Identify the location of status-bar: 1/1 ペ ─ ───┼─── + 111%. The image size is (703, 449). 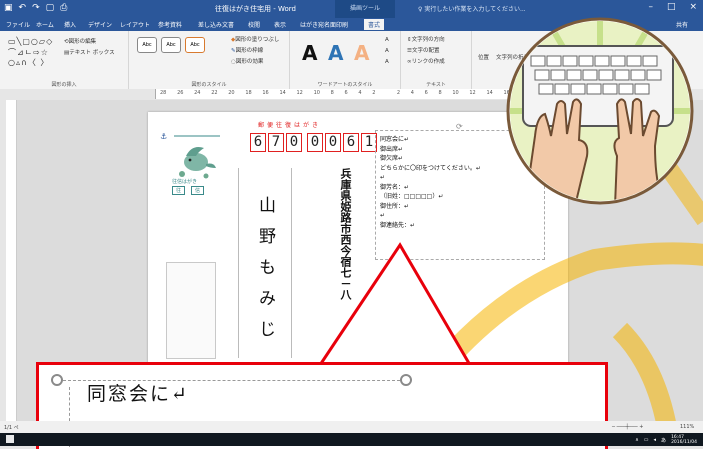
(351, 427).